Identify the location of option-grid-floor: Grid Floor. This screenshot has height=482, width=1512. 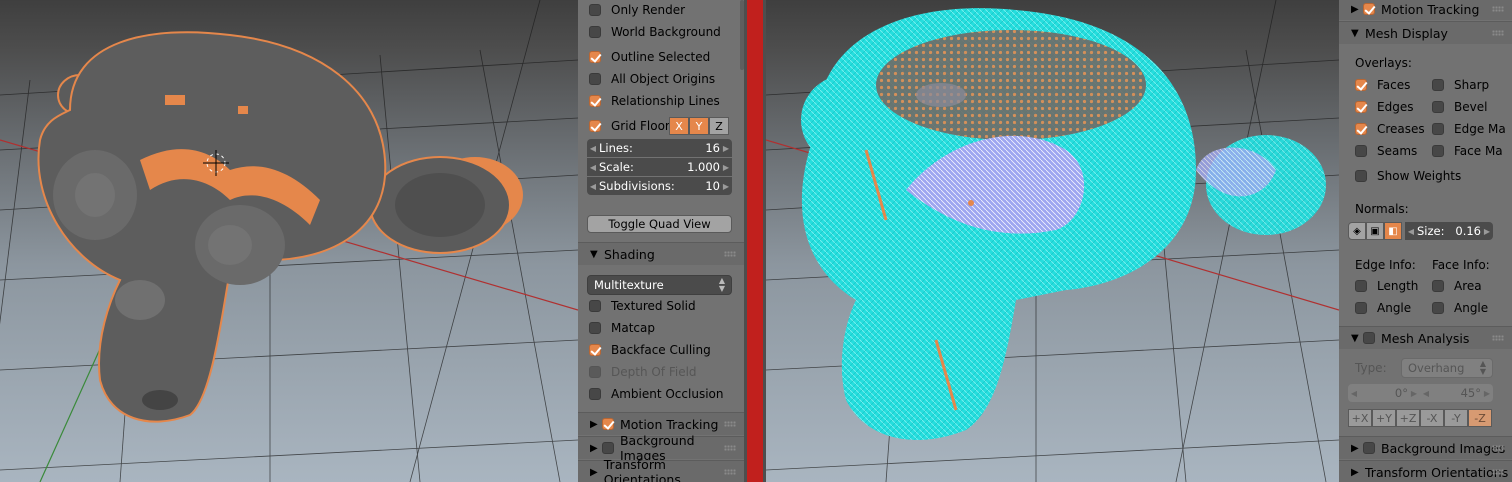
(629, 126).